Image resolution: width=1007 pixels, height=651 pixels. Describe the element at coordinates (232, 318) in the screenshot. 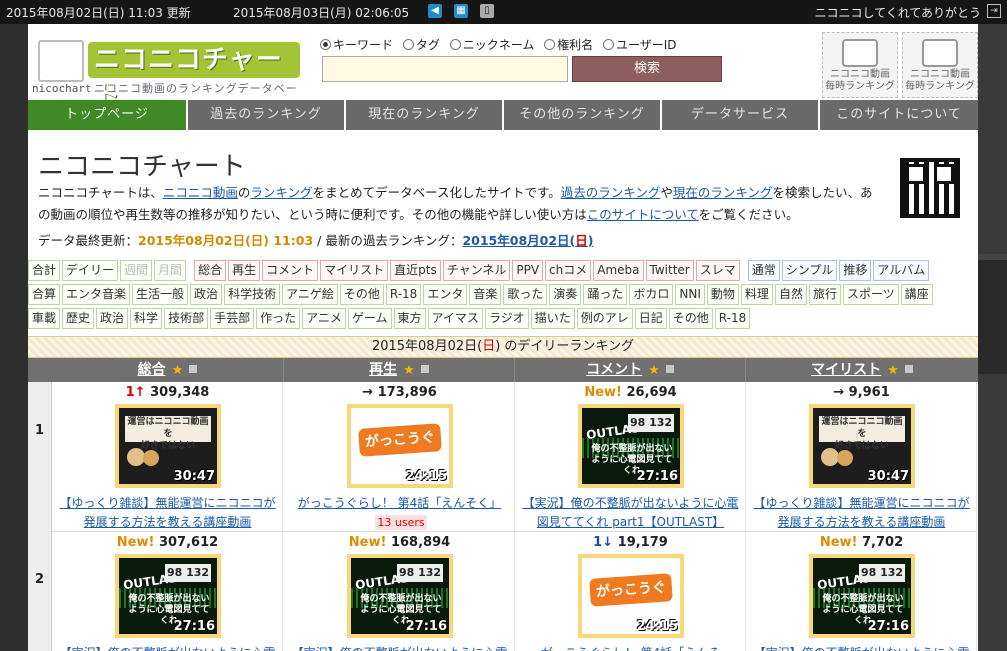

I see `tag-item: 手芸部` at that location.